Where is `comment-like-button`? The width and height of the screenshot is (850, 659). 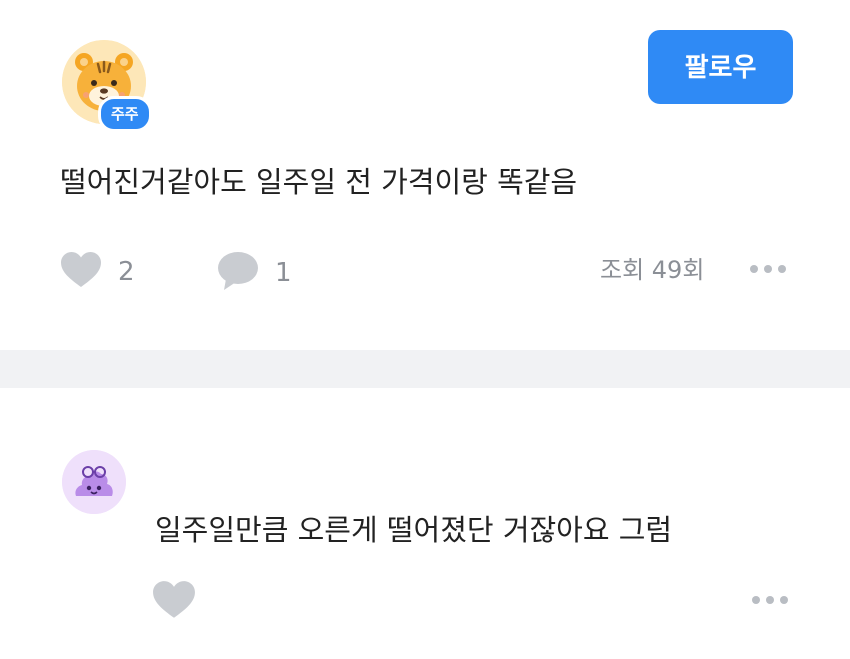 comment-like-button is located at coordinates (174, 602).